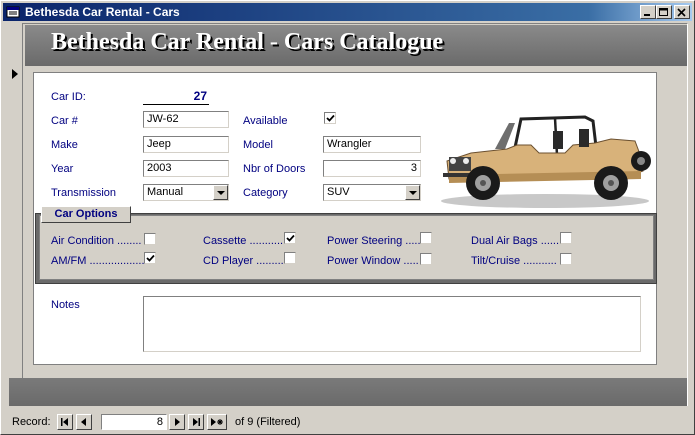 The height and width of the screenshot is (435, 695). What do you see at coordinates (14, 214) in the screenshot?
I see `record-selector` at bounding box center [14, 214].